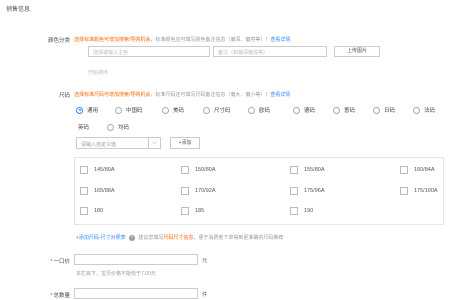 The width and height of the screenshot is (450, 300). What do you see at coordinates (307, 191) in the screenshot?
I see `size-value-item: 175/96A` at bounding box center [307, 191].